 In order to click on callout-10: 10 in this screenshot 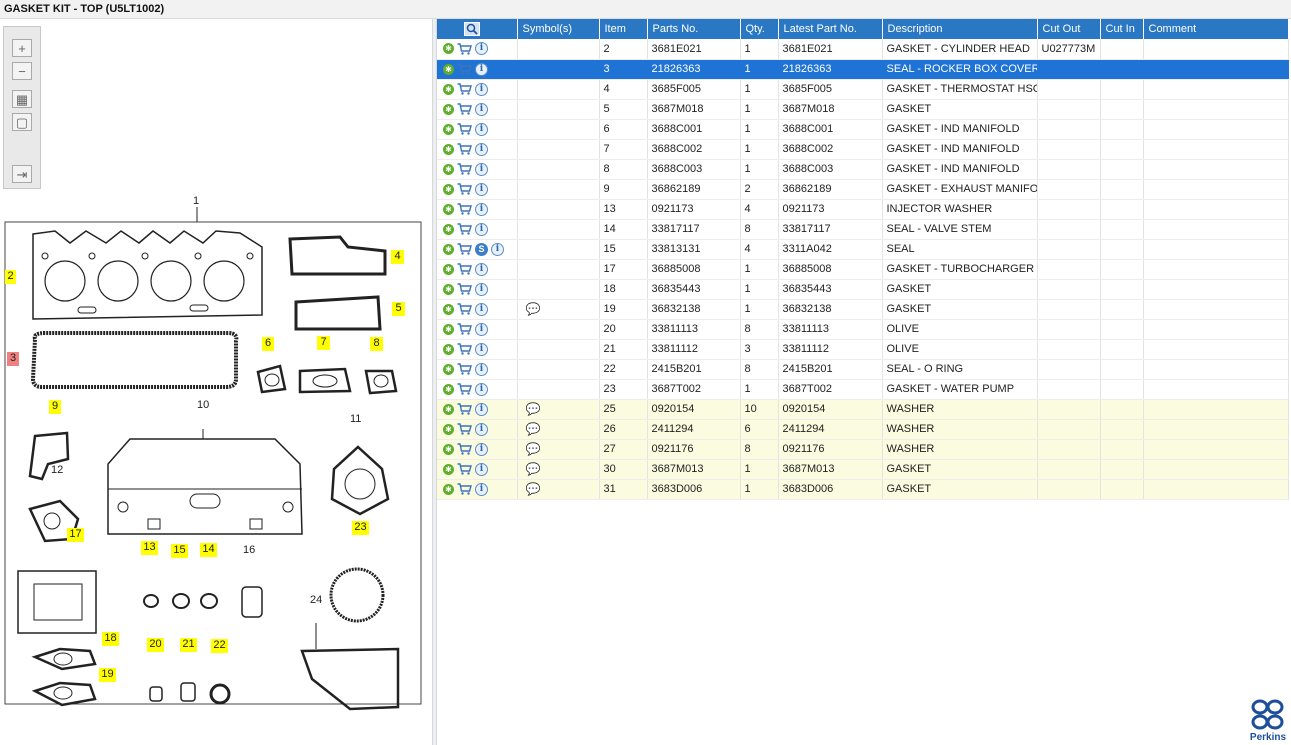, I will do `click(203, 405)`.